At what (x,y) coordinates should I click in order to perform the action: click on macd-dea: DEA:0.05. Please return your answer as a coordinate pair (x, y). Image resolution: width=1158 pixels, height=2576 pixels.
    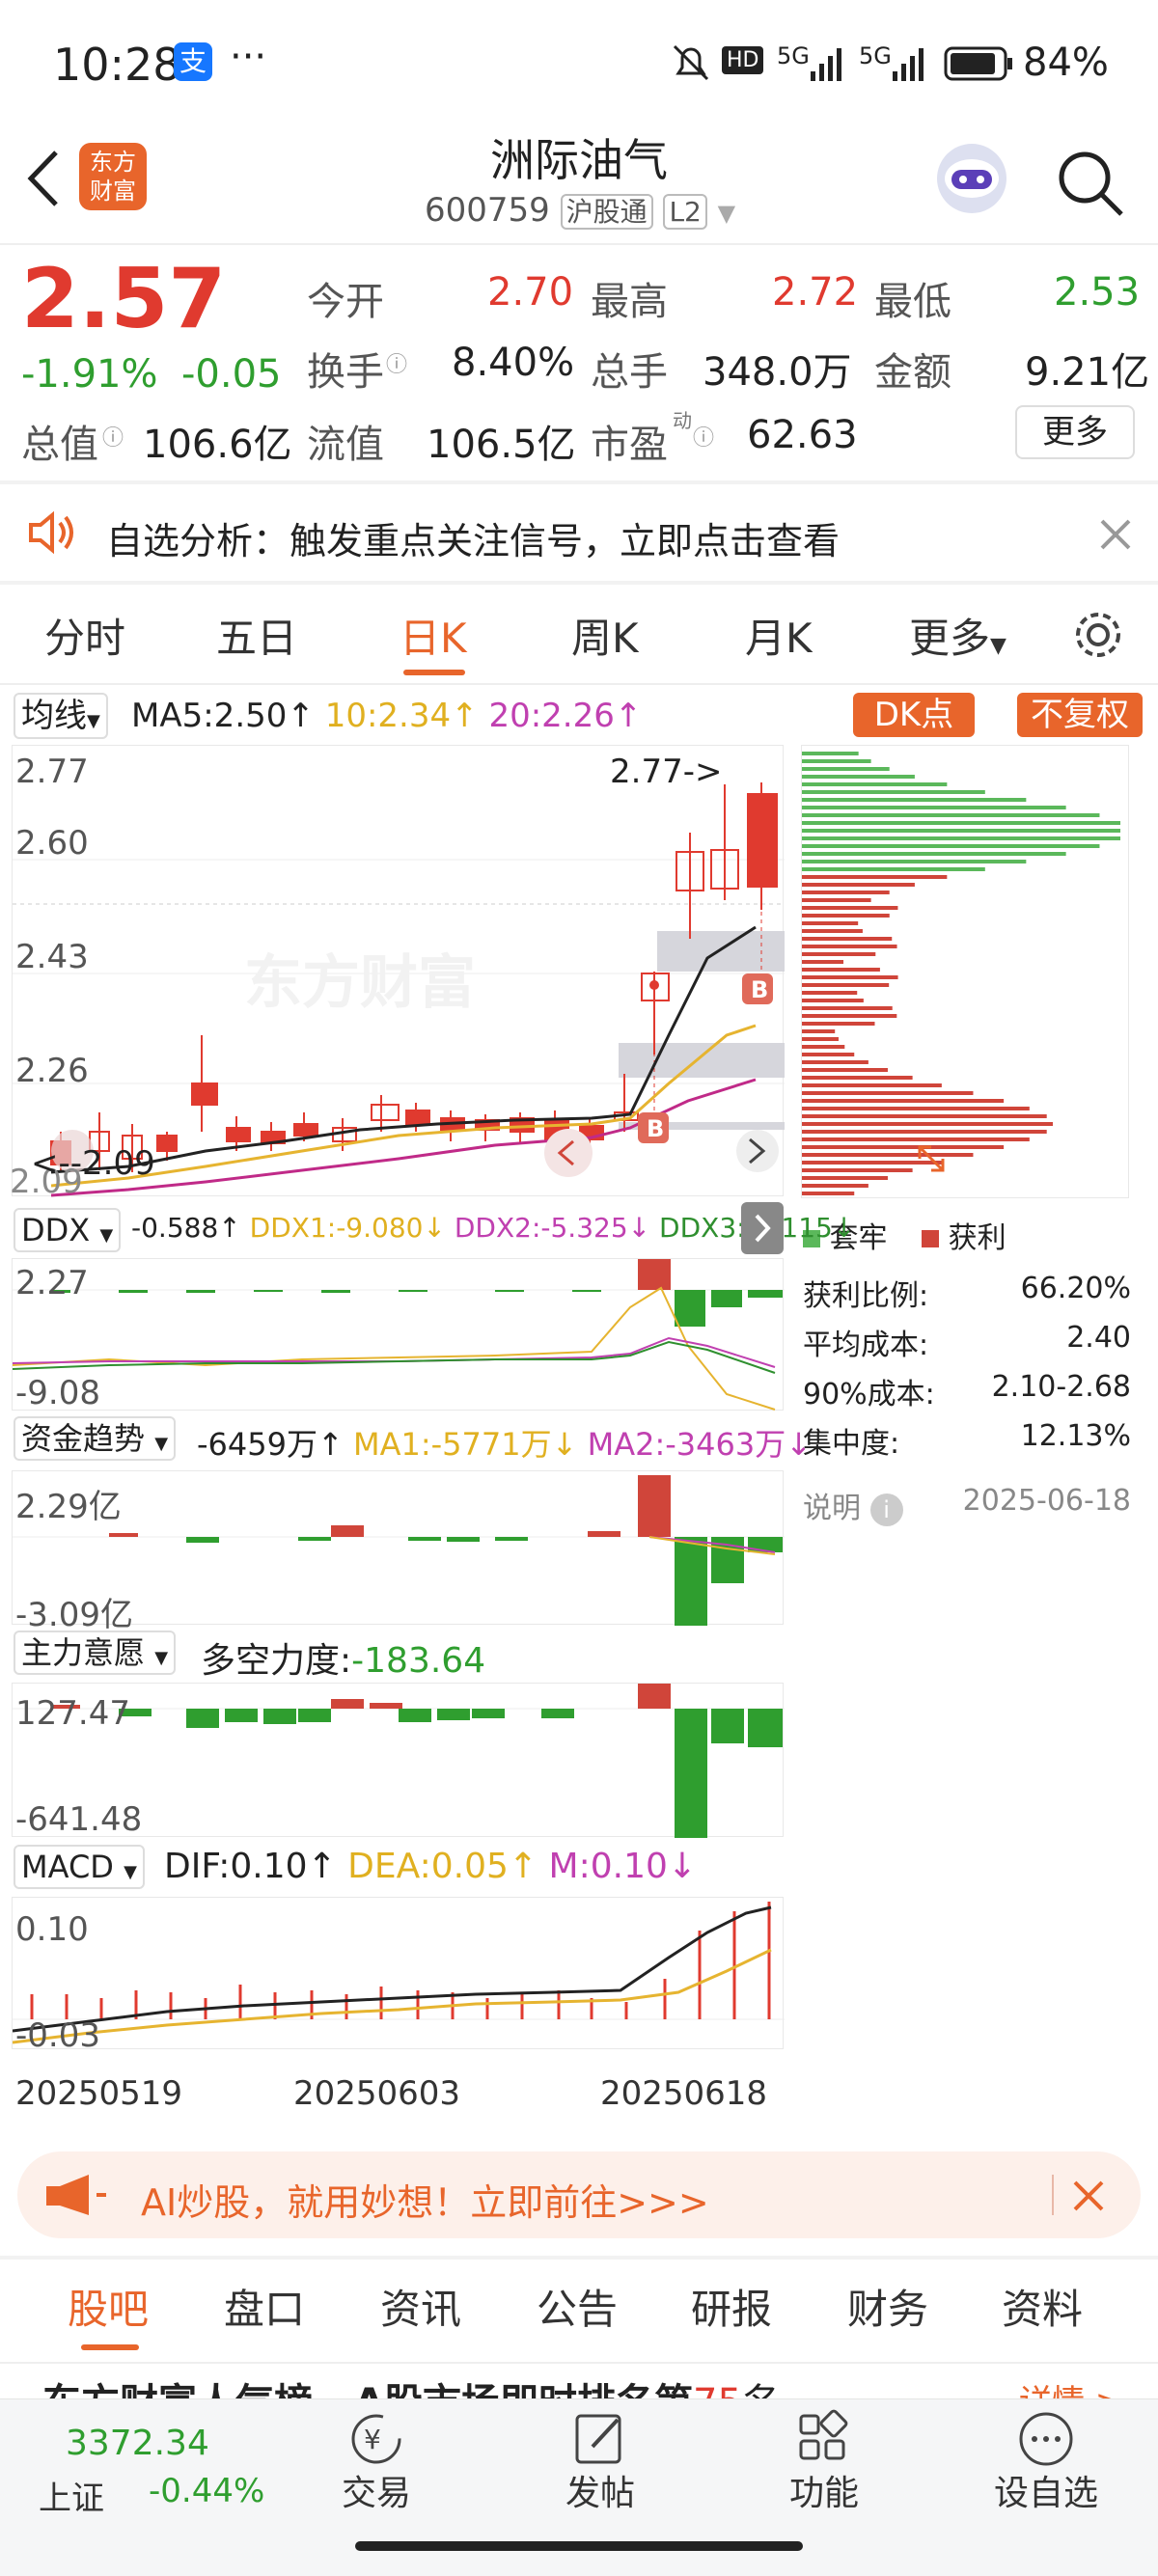
    Looking at the image, I should click on (428, 1867).